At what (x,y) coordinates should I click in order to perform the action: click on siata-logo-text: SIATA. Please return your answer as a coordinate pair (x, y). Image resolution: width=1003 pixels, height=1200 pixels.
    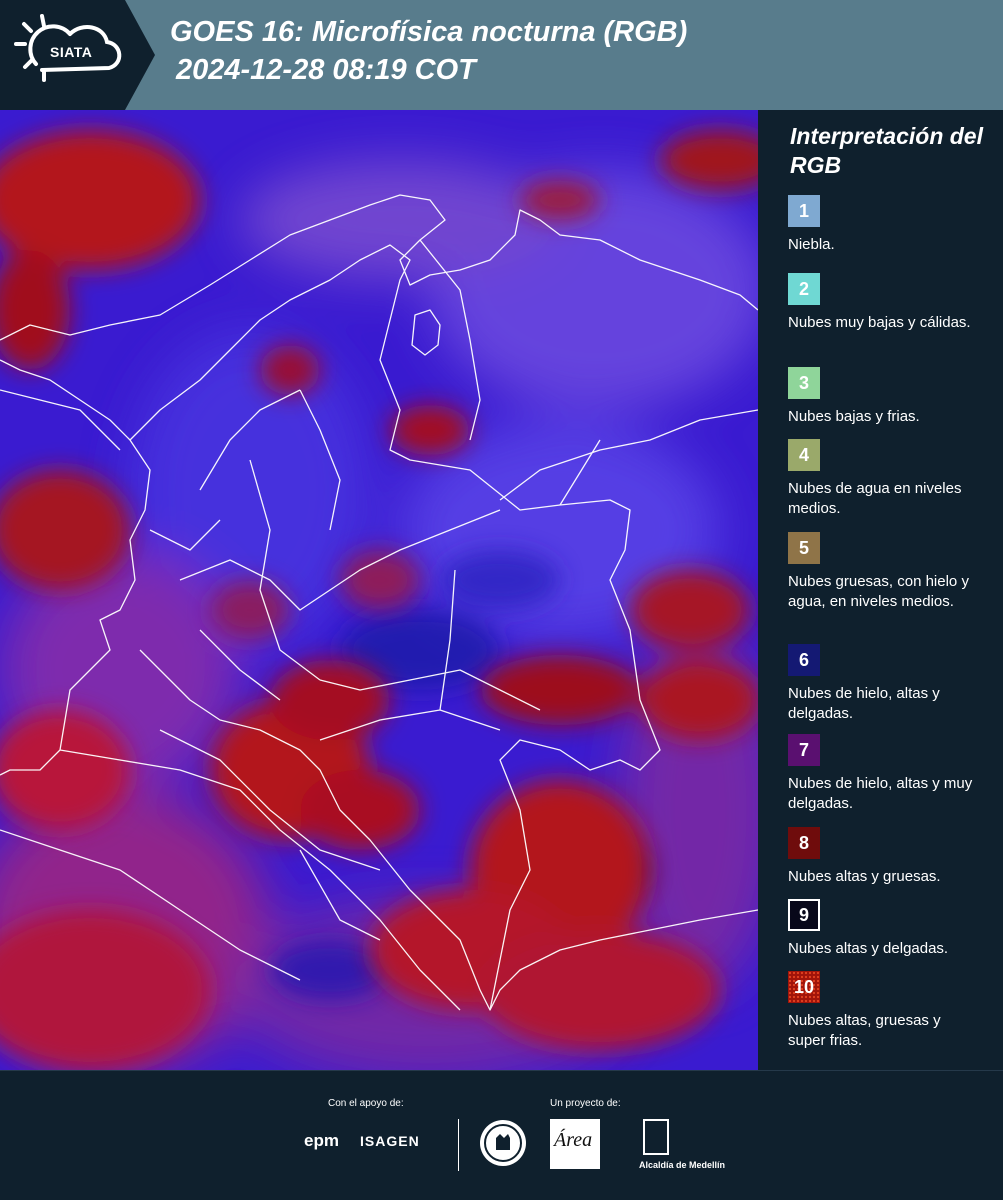
    Looking at the image, I should click on (71, 52).